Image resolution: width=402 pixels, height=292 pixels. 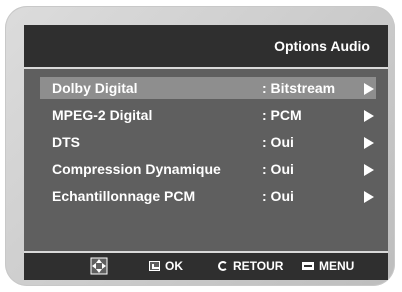 I want to click on return-hint: RETOUR, so click(x=250, y=266).